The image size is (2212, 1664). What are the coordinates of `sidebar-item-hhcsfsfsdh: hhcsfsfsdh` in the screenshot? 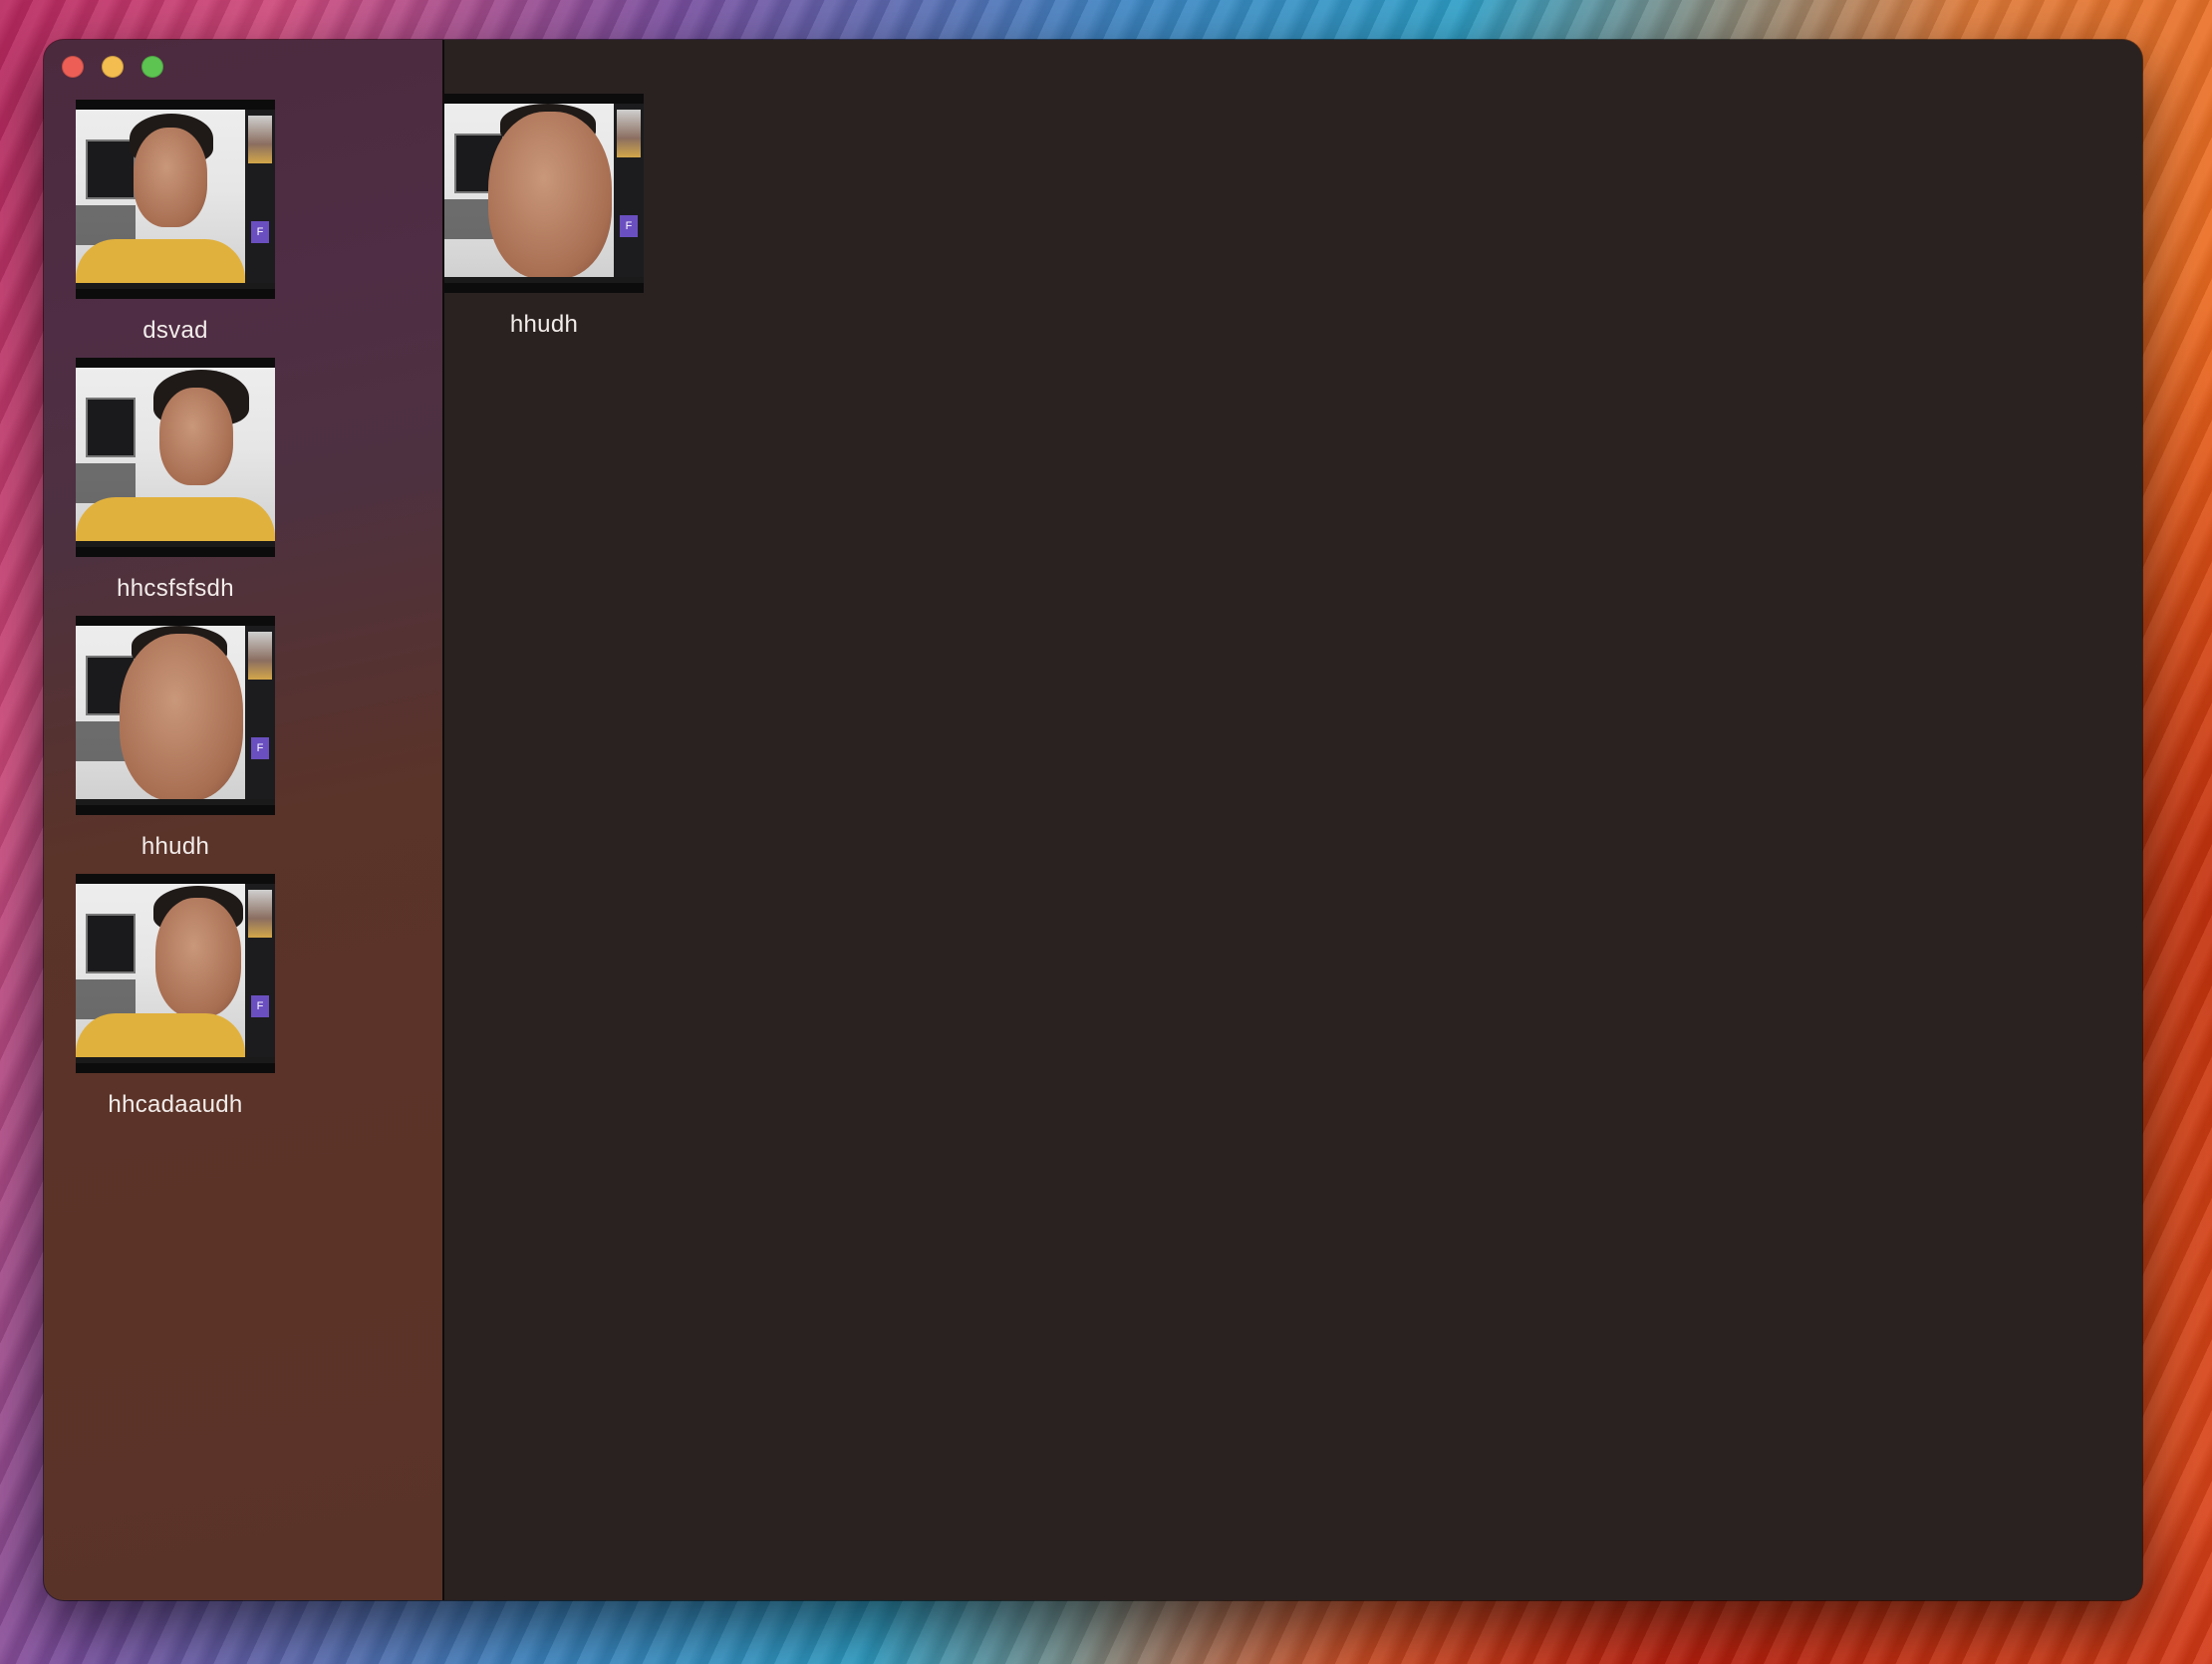 It's located at (192, 486).